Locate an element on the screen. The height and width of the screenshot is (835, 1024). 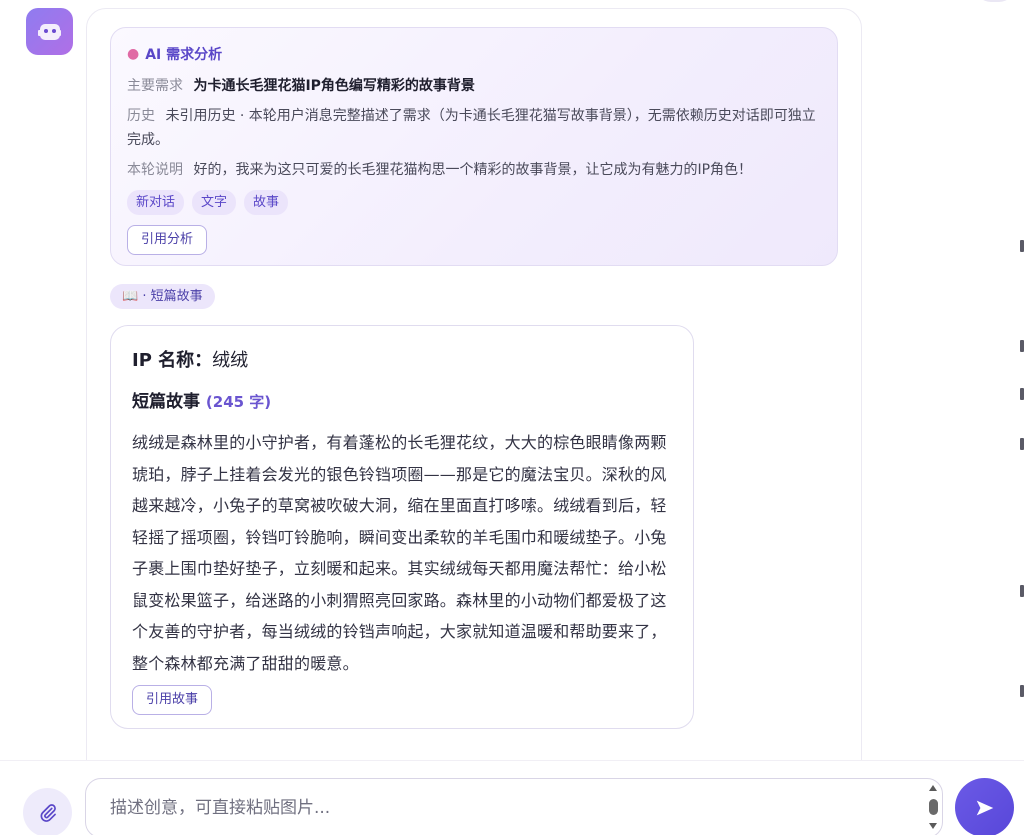
composer-bar is located at coordinates (512, 797).